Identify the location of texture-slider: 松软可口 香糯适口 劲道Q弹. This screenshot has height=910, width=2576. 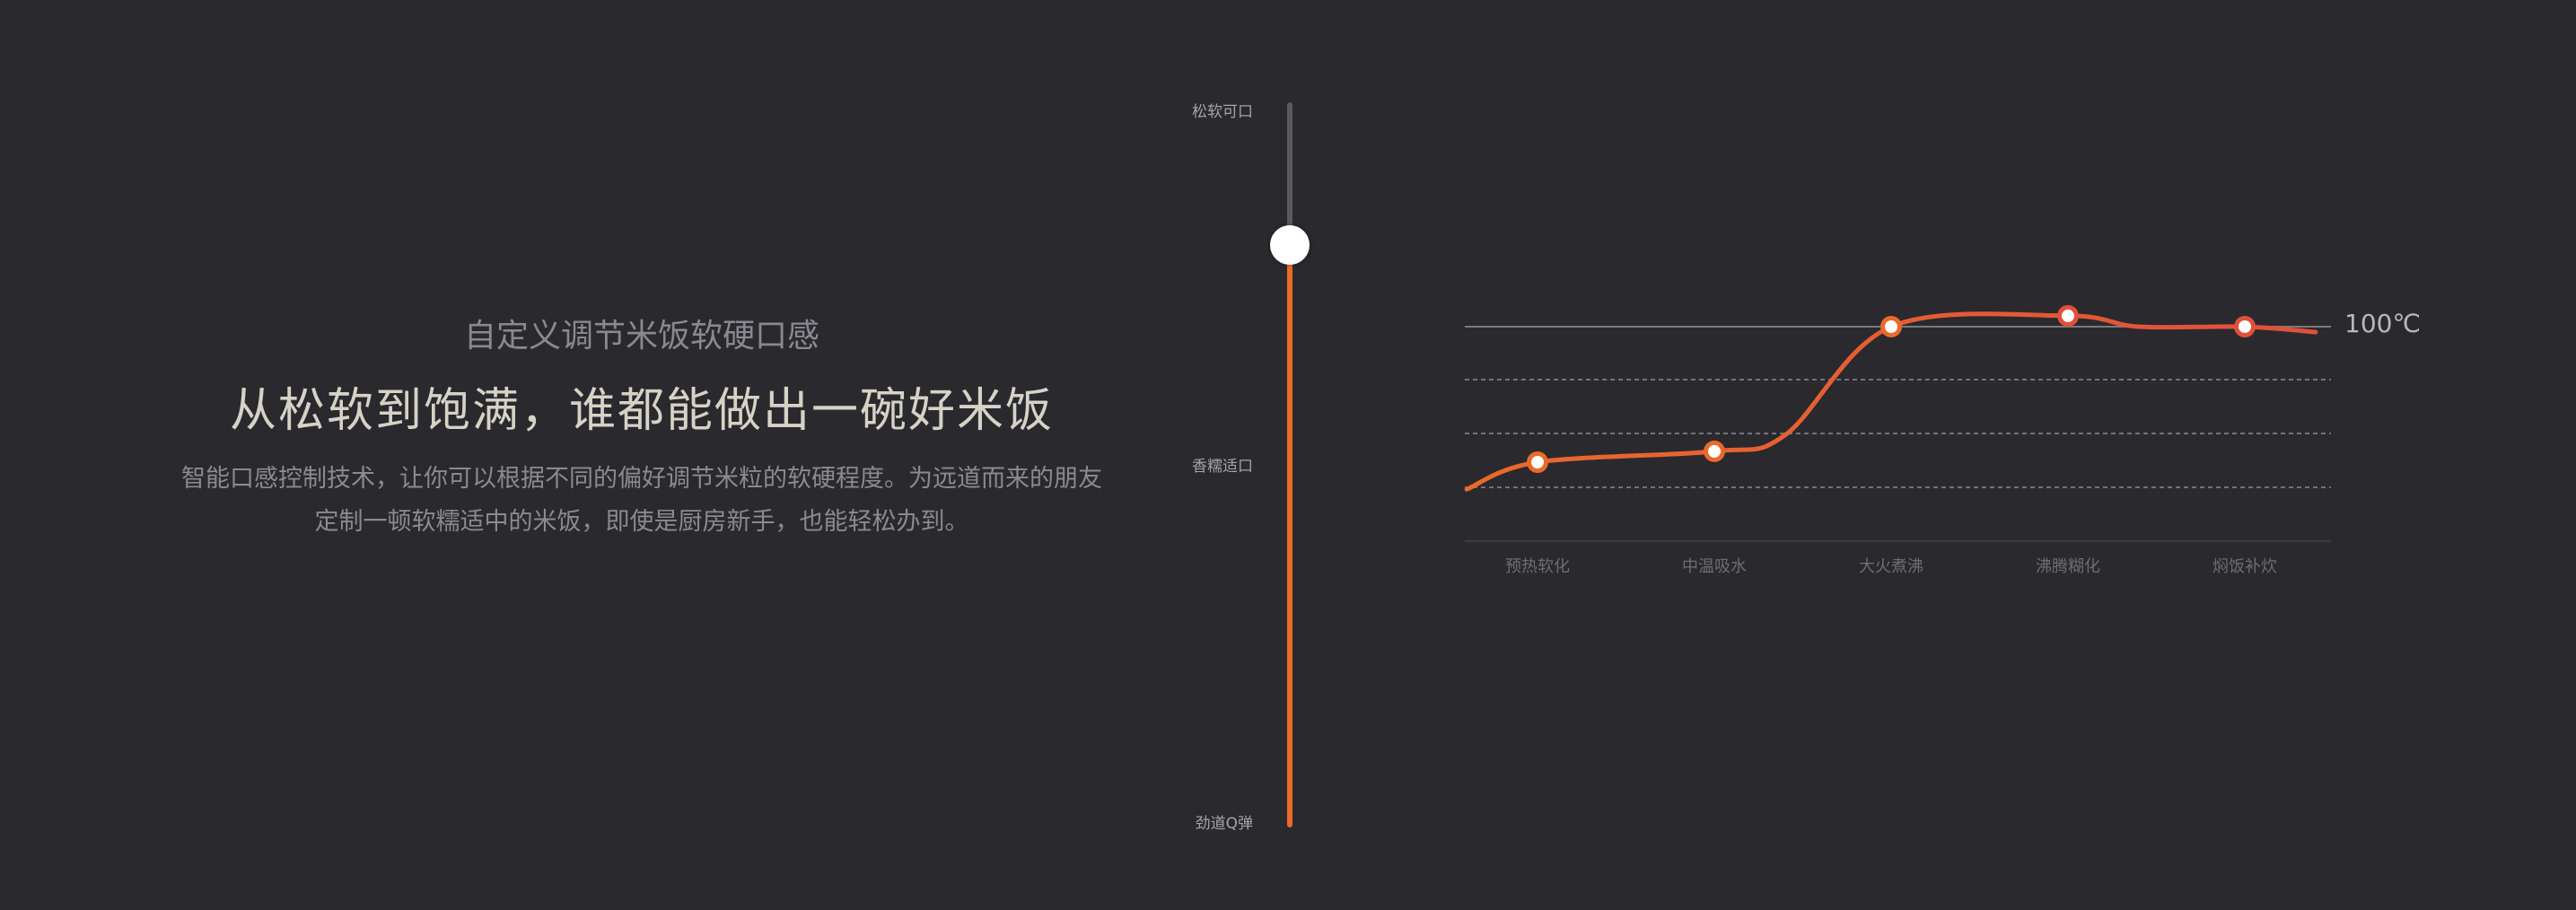
(1256, 467).